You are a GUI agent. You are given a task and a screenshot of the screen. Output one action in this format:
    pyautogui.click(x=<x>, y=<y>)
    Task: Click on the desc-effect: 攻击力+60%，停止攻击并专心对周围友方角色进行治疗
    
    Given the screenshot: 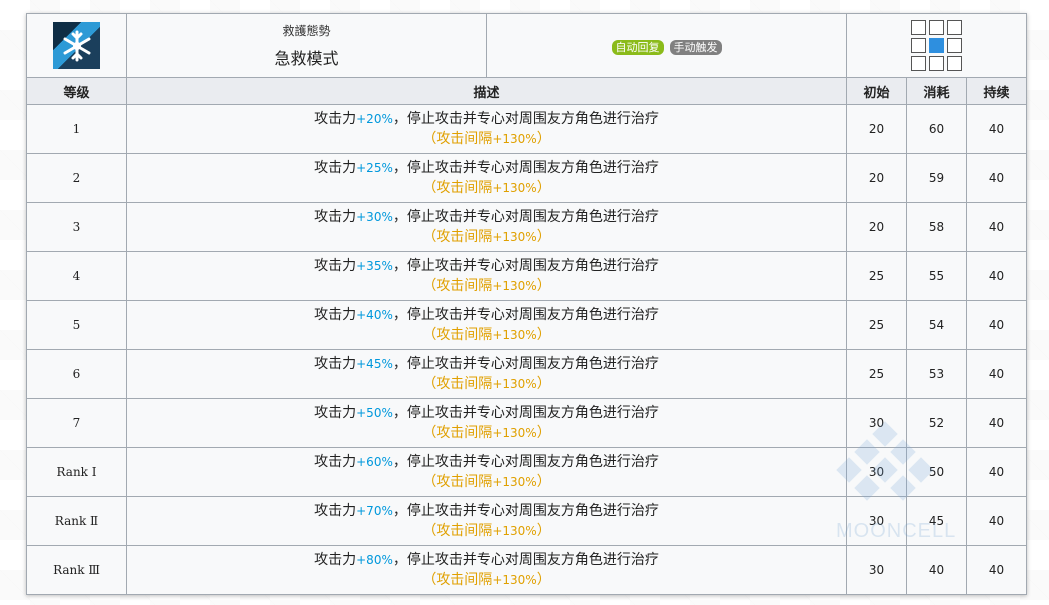 What is the action you would take?
    pyautogui.click(x=486, y=462)
    